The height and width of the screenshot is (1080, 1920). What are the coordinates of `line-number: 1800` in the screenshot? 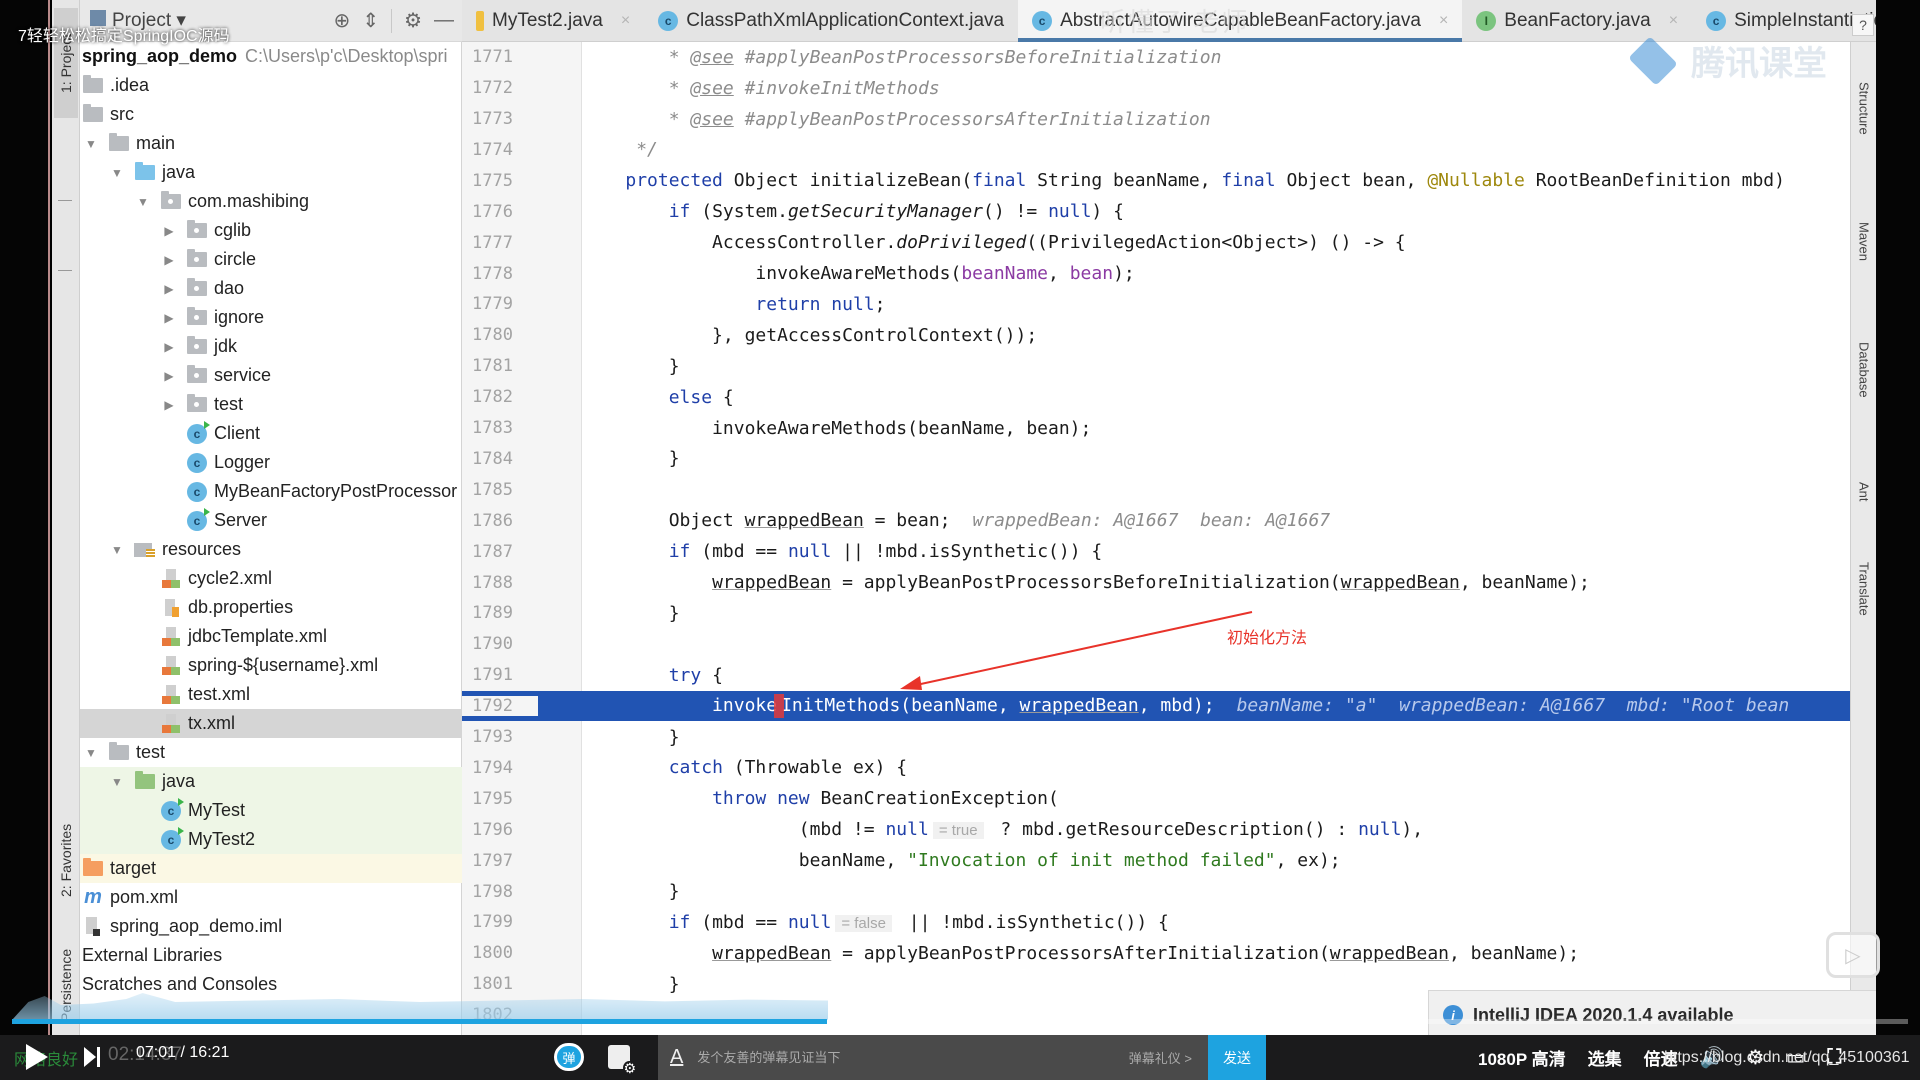 It's located at (500, 953).